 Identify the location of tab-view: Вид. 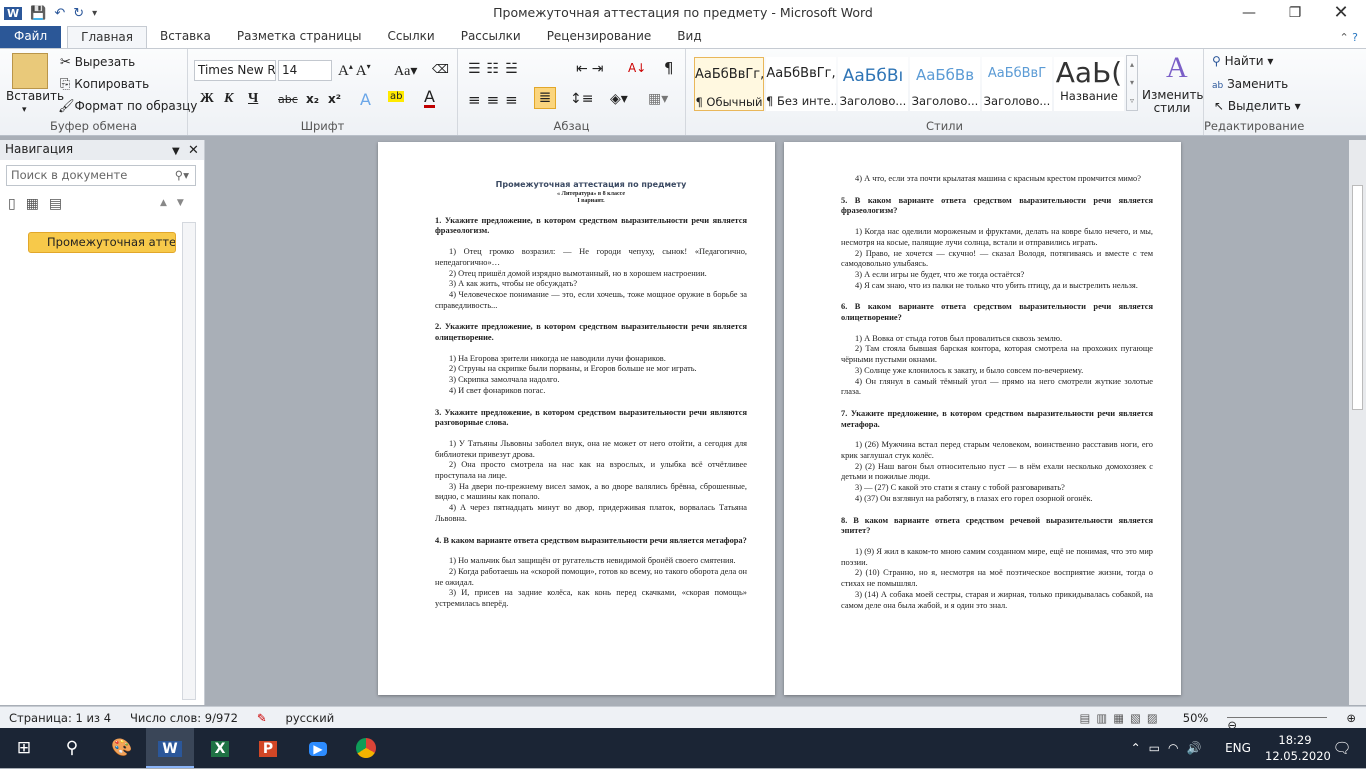
(689, 37).